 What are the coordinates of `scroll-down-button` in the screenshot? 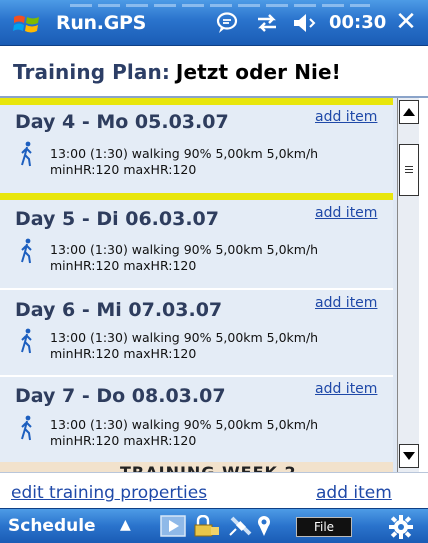 It's located at (409, 456).